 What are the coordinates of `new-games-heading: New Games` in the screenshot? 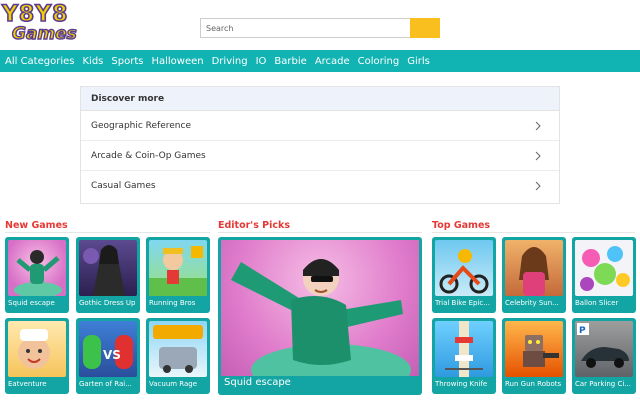 It's located at (36, 225).